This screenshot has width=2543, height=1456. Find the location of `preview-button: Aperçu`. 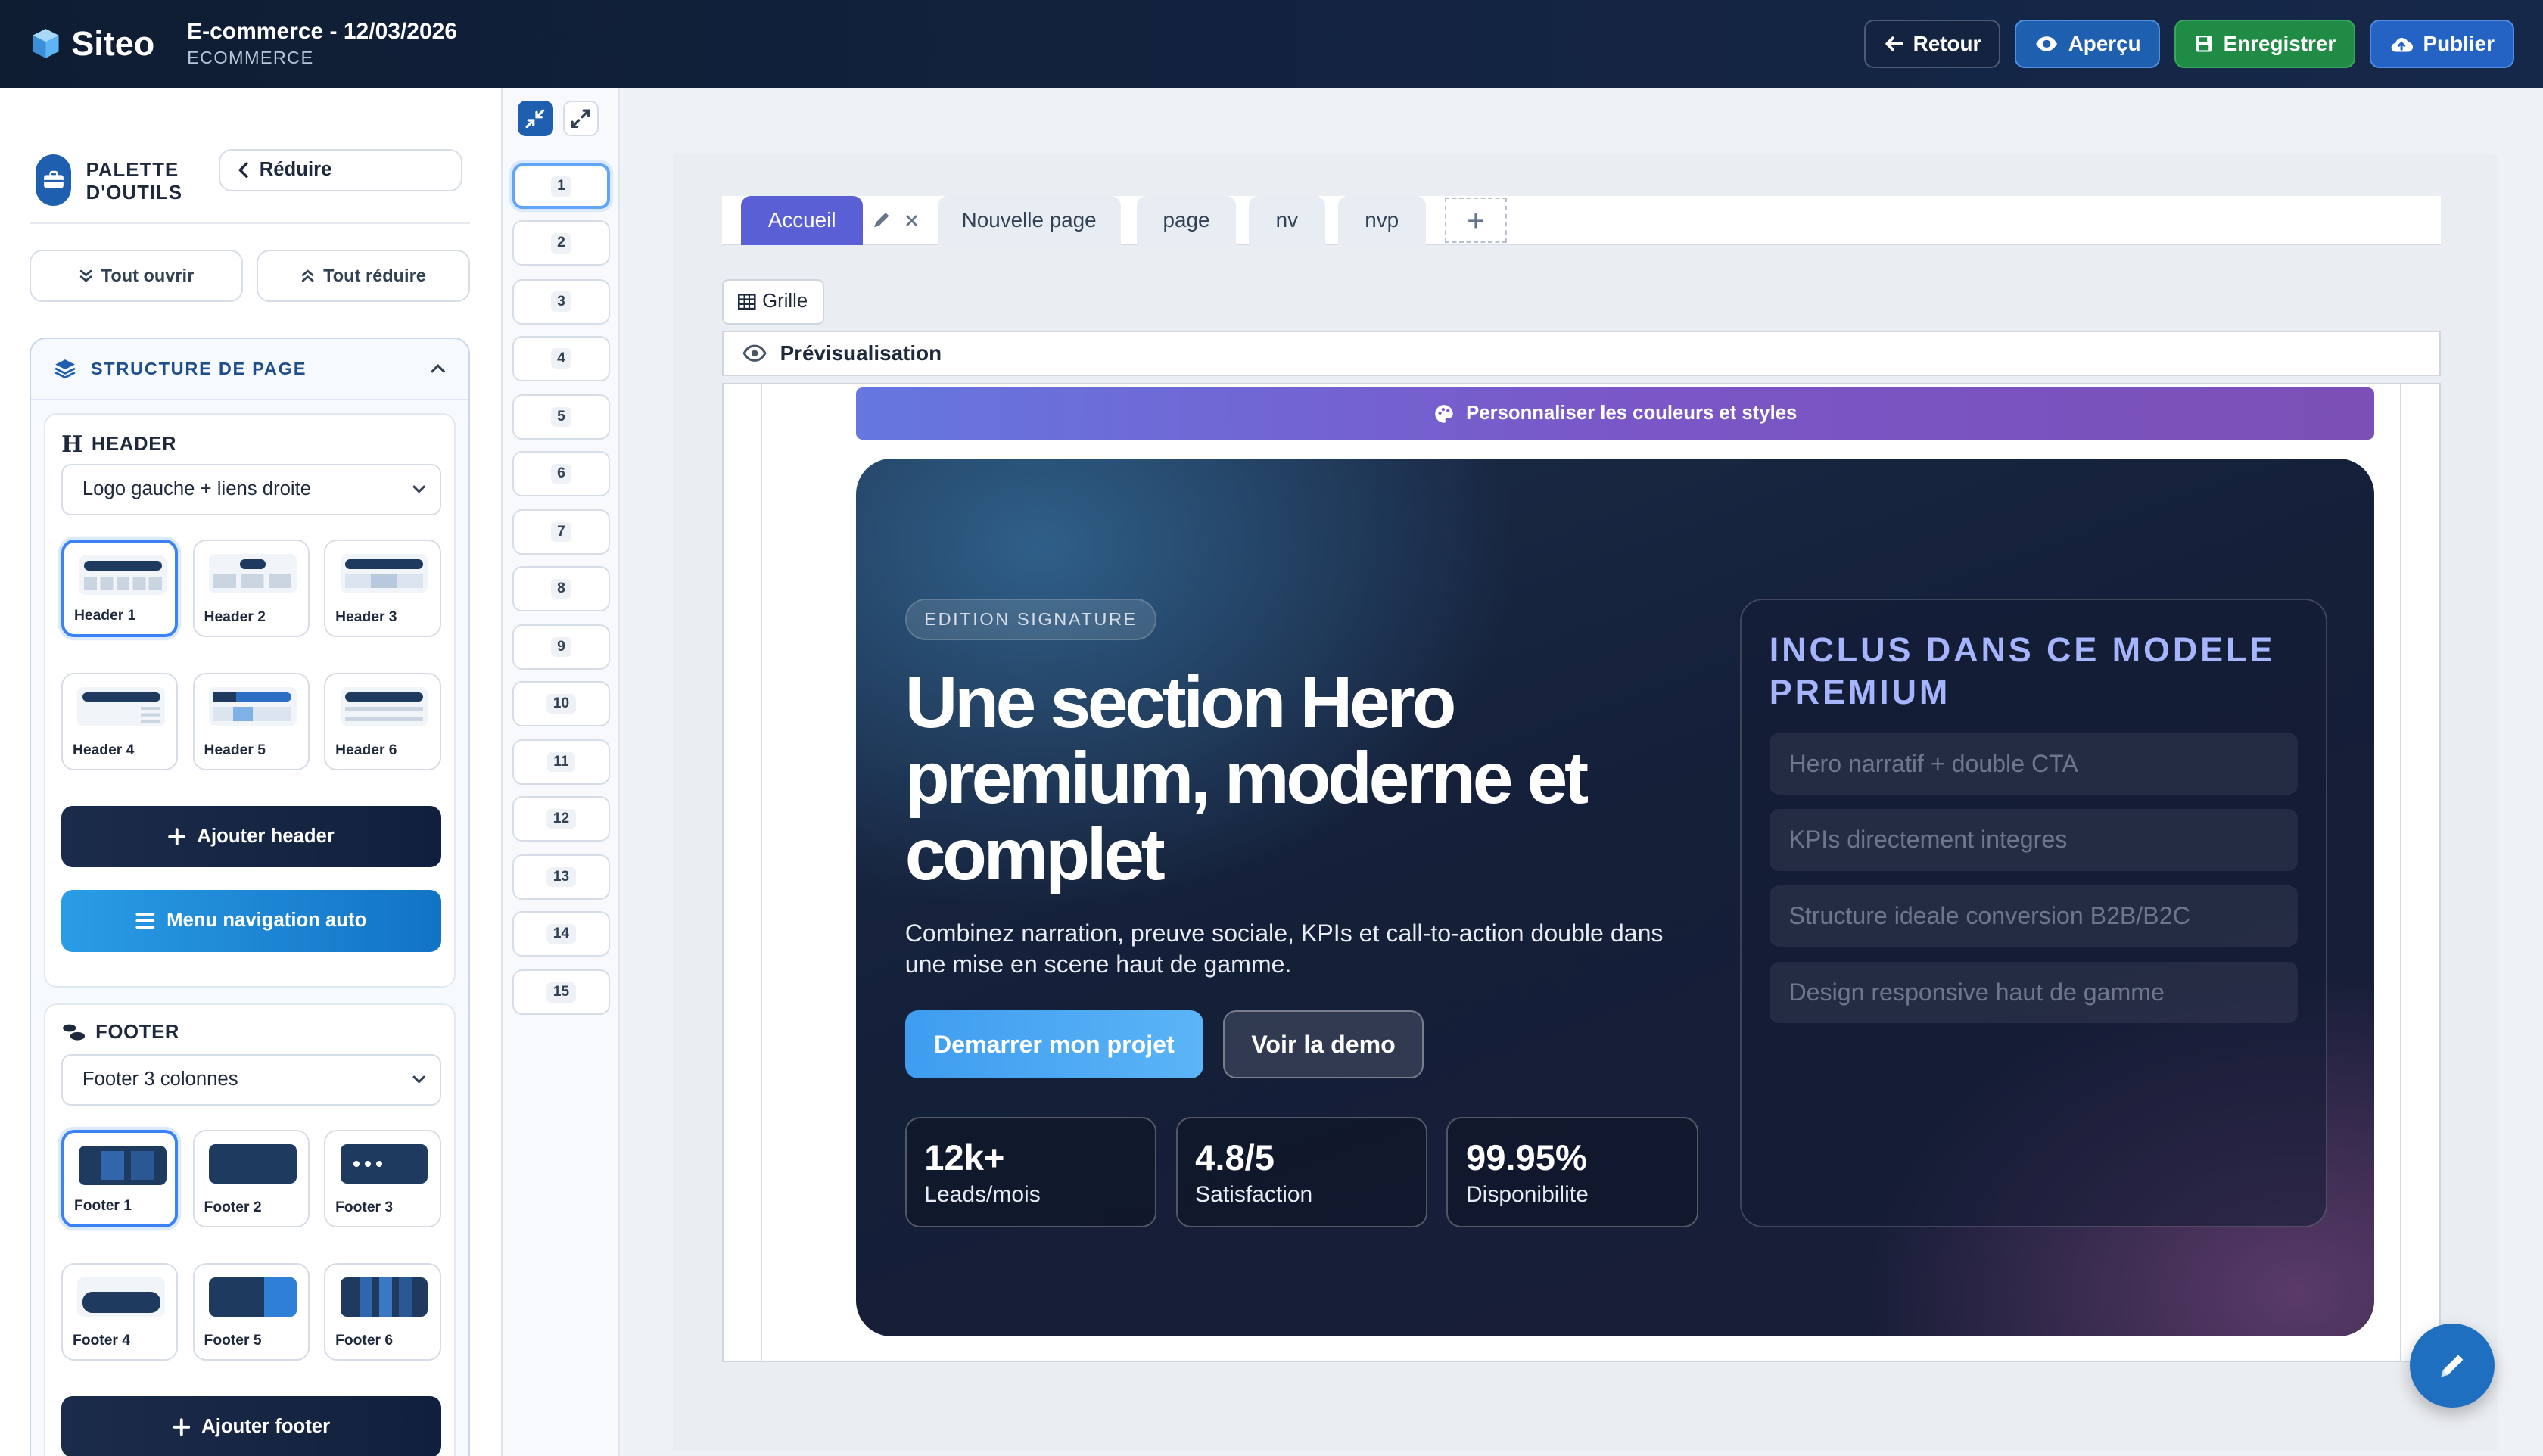

preview-button: Aperçu is located at coordinates (2088, 43).